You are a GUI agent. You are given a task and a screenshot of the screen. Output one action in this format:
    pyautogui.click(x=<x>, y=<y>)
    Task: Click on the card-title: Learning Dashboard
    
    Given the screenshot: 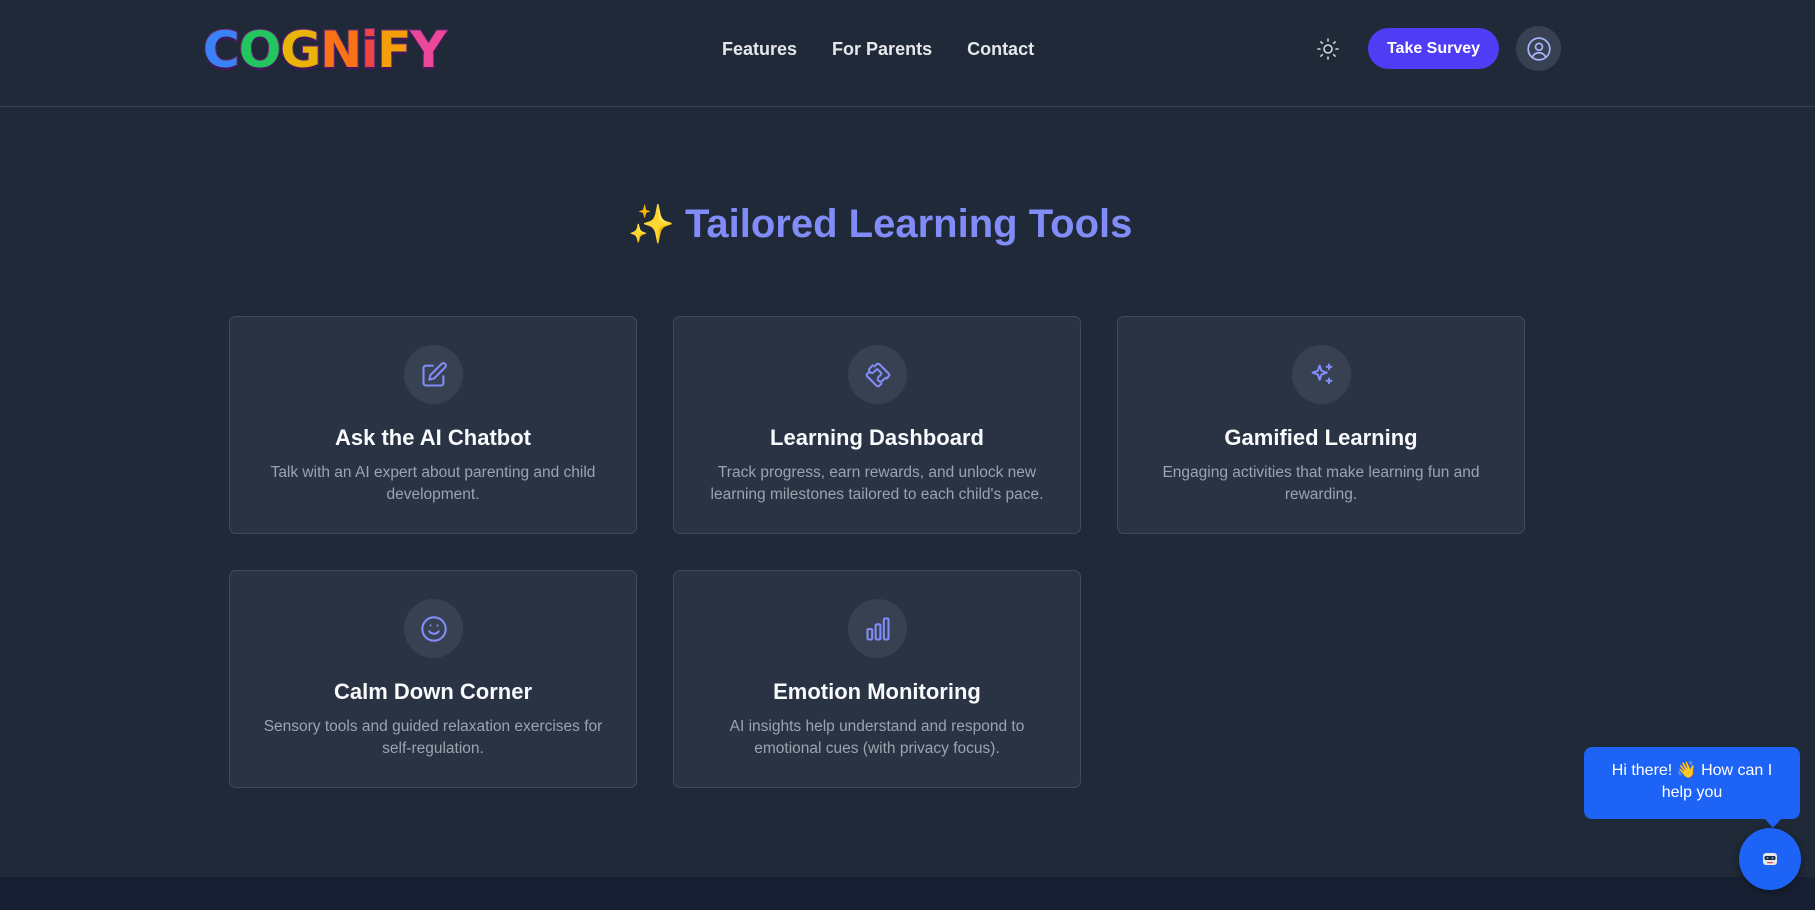 What is the action you would take?
    pyautogui.click(x=877, y=437)
    